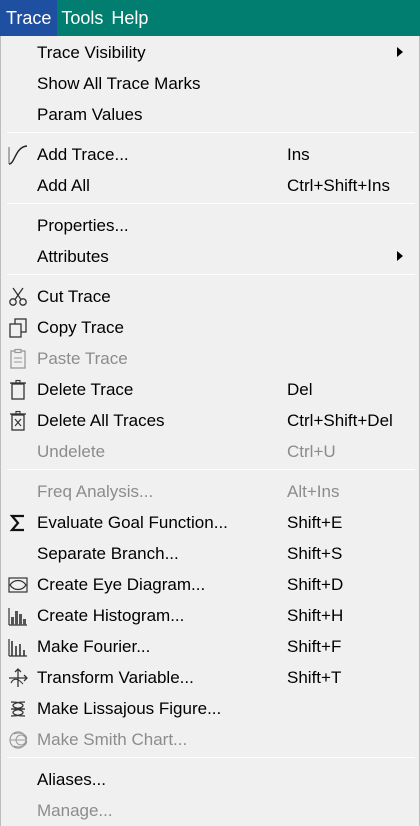  Describe the element at coordinates (210, 83) in the screenshot. I see `menu-item-show-all-trace-marks: Show All Trace Marks` at that location.